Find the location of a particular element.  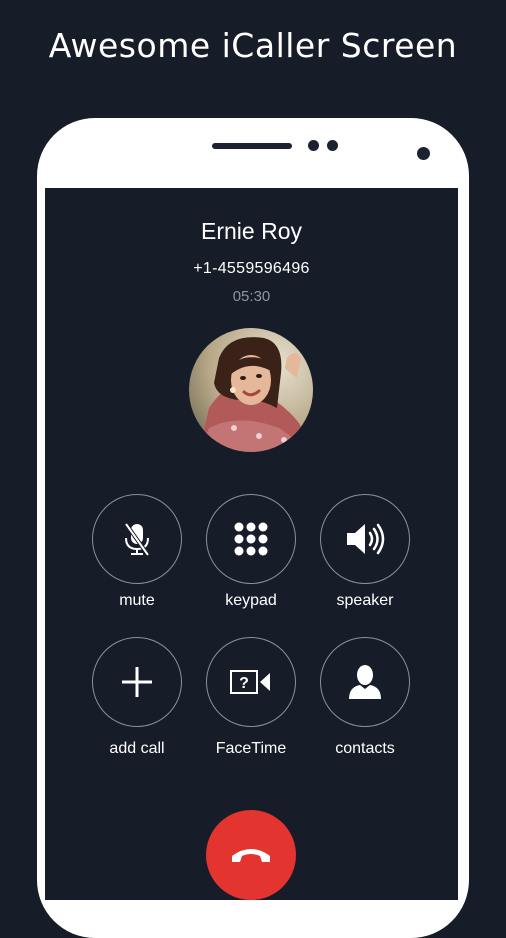

caller-name: Ernie Roy is located at coordinates (251, 231).